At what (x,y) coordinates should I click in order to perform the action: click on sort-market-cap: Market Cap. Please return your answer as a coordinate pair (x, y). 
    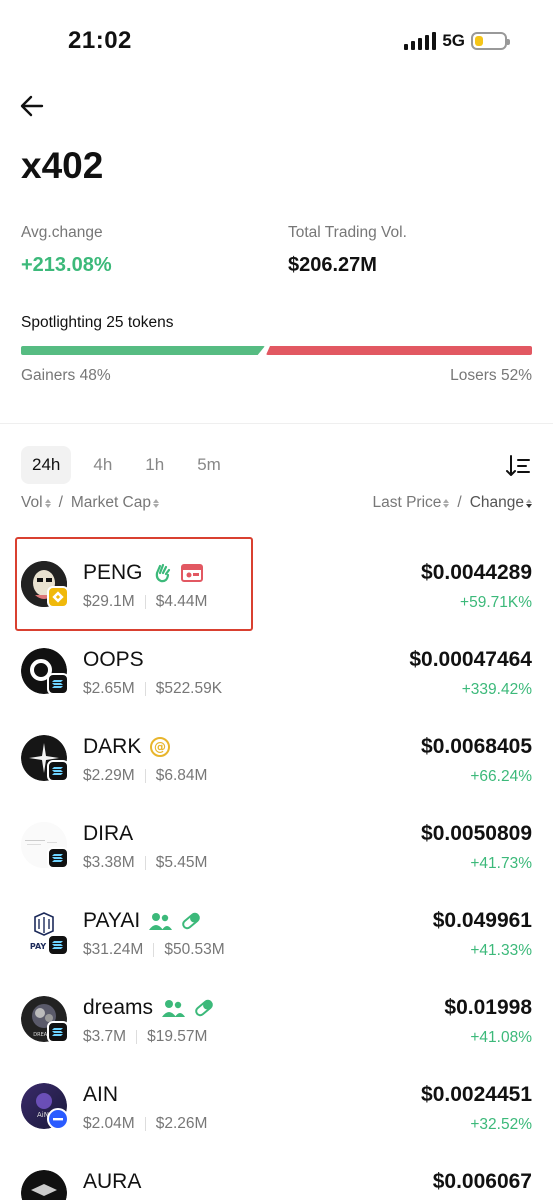
    Looking at the image, I should click on (115, 503).